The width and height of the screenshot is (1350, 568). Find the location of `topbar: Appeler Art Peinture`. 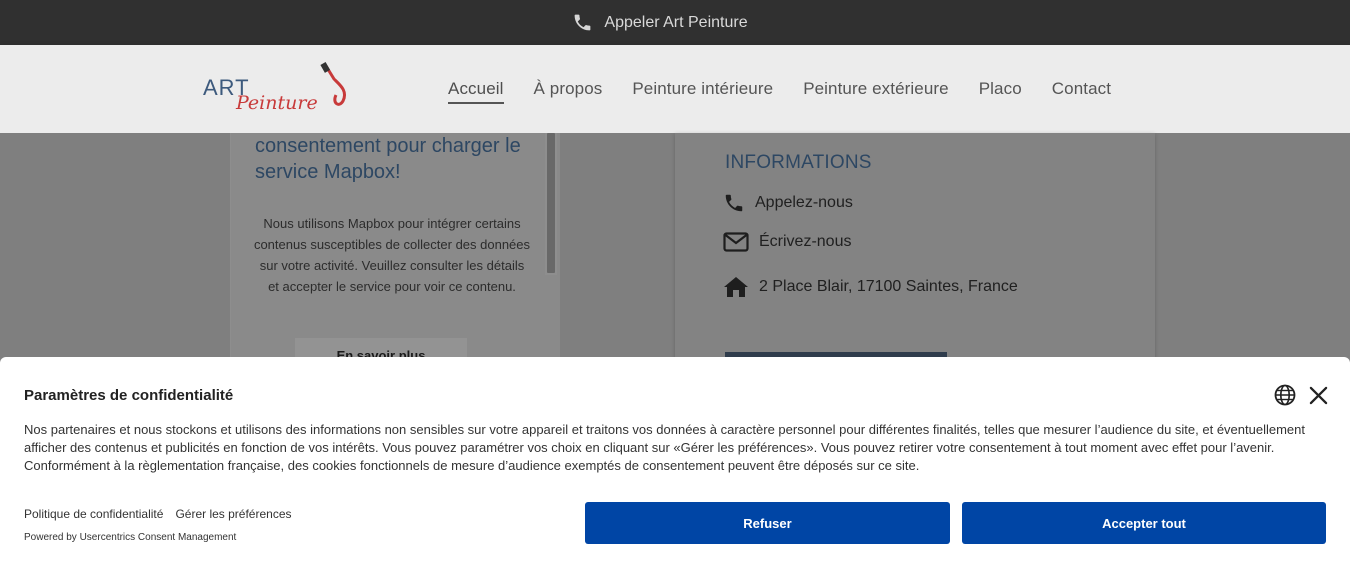

topbar: Appeler Art Peinture is located at coordinates (675, 22).